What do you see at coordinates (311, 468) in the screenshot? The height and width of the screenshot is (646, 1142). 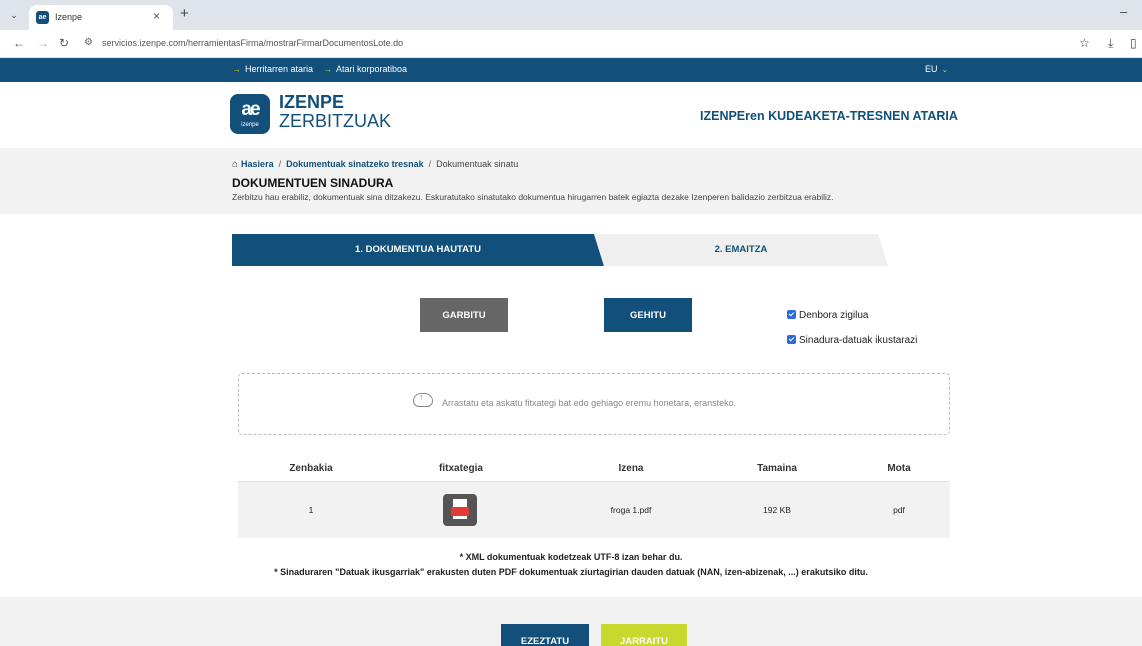 I see `column-header-number: Zenbakia` at bounding box center [311, 468].